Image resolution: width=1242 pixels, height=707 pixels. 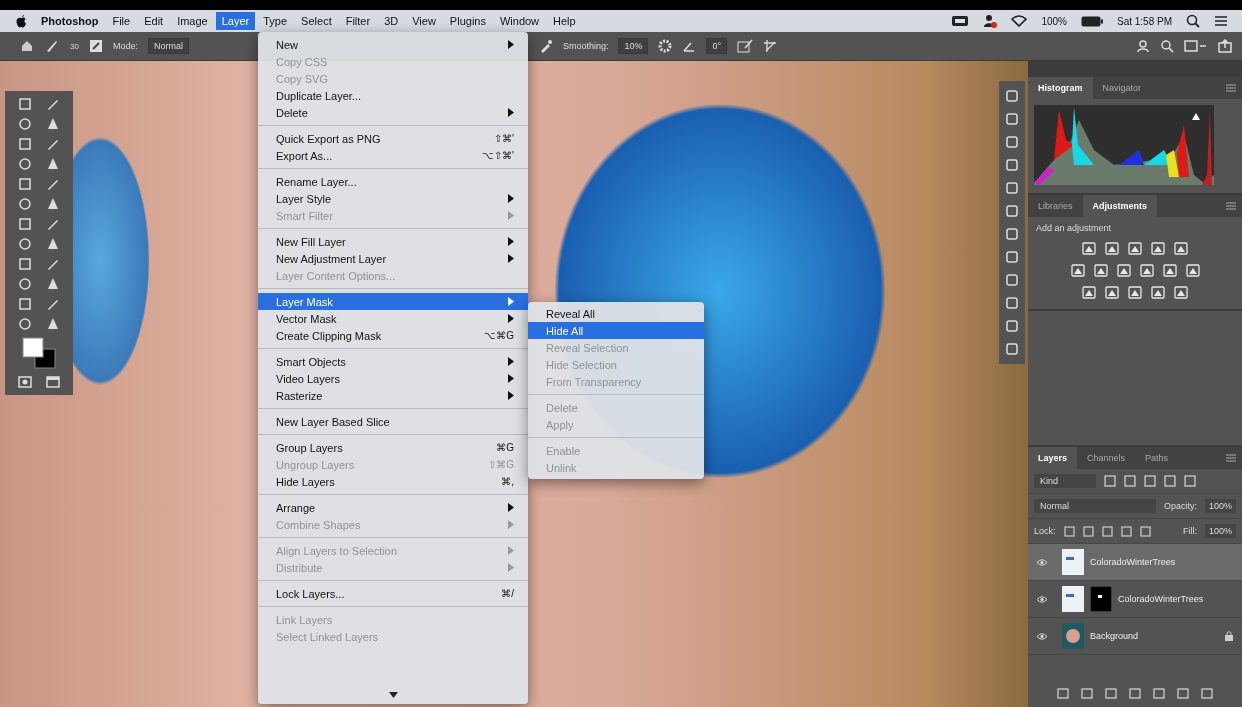 I want to click on menu-item: Vector Mask, so click(x=393, y=318).